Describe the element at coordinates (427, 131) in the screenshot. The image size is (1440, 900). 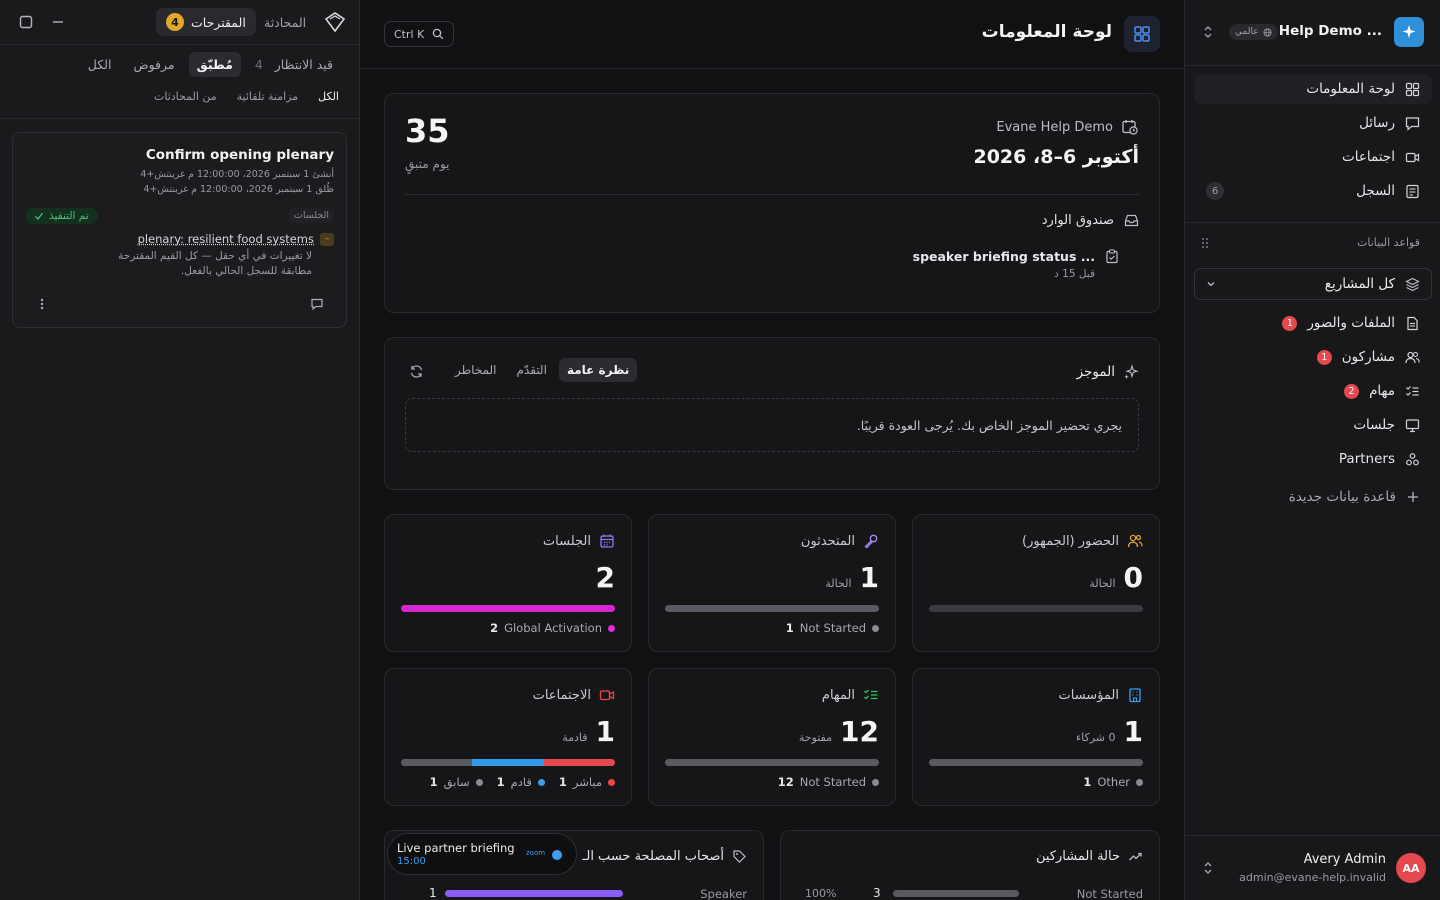
I see `days-left-value: 35` at that location.